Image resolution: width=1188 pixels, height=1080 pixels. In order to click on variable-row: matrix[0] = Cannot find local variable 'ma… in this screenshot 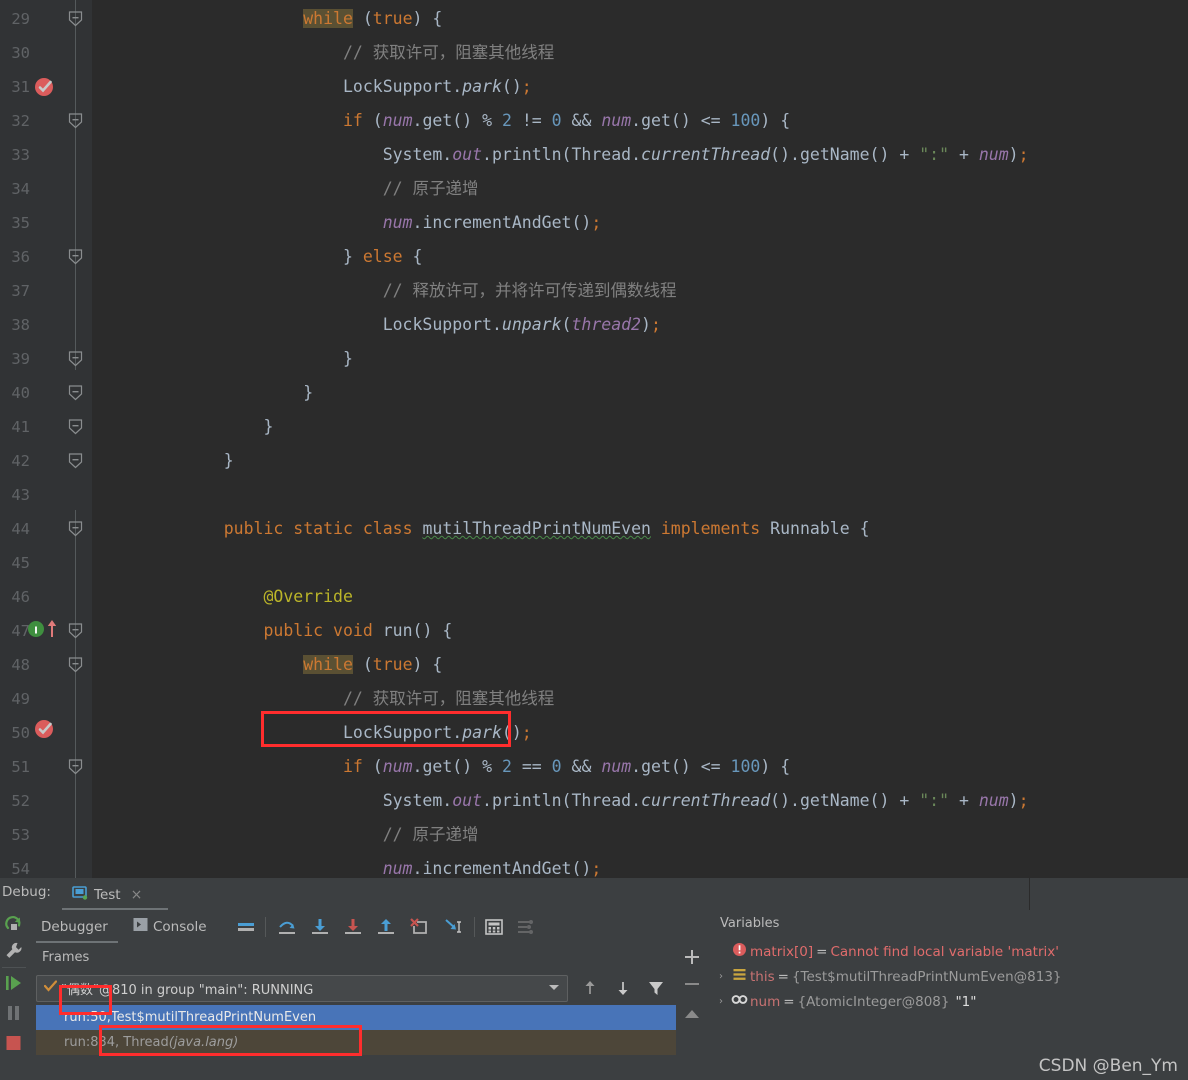, I will do `click(886, 951)`.